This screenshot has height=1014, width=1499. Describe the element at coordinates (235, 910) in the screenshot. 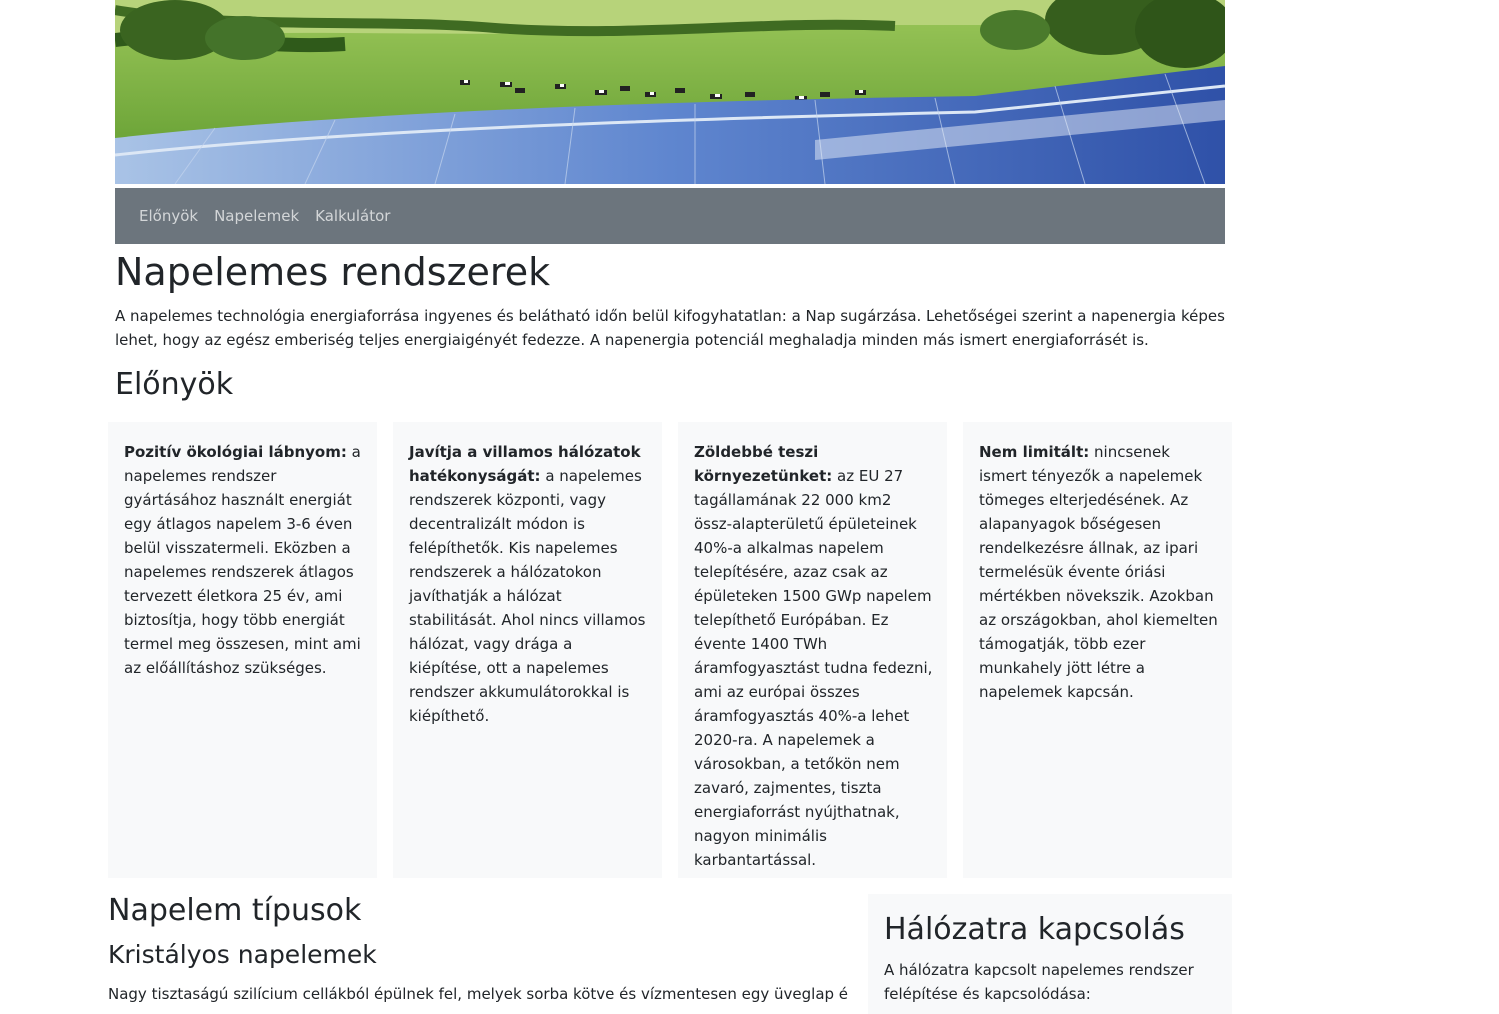

I see `panel-types-heading: Napelem típusok` at that location.